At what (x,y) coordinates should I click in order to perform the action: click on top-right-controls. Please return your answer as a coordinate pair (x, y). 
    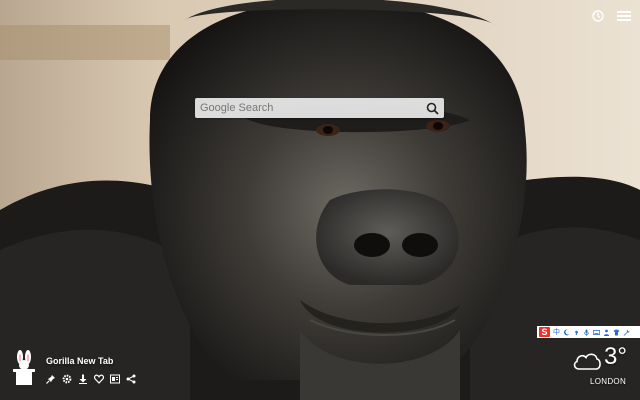
    Looking at the image, I should click on (611, 16).